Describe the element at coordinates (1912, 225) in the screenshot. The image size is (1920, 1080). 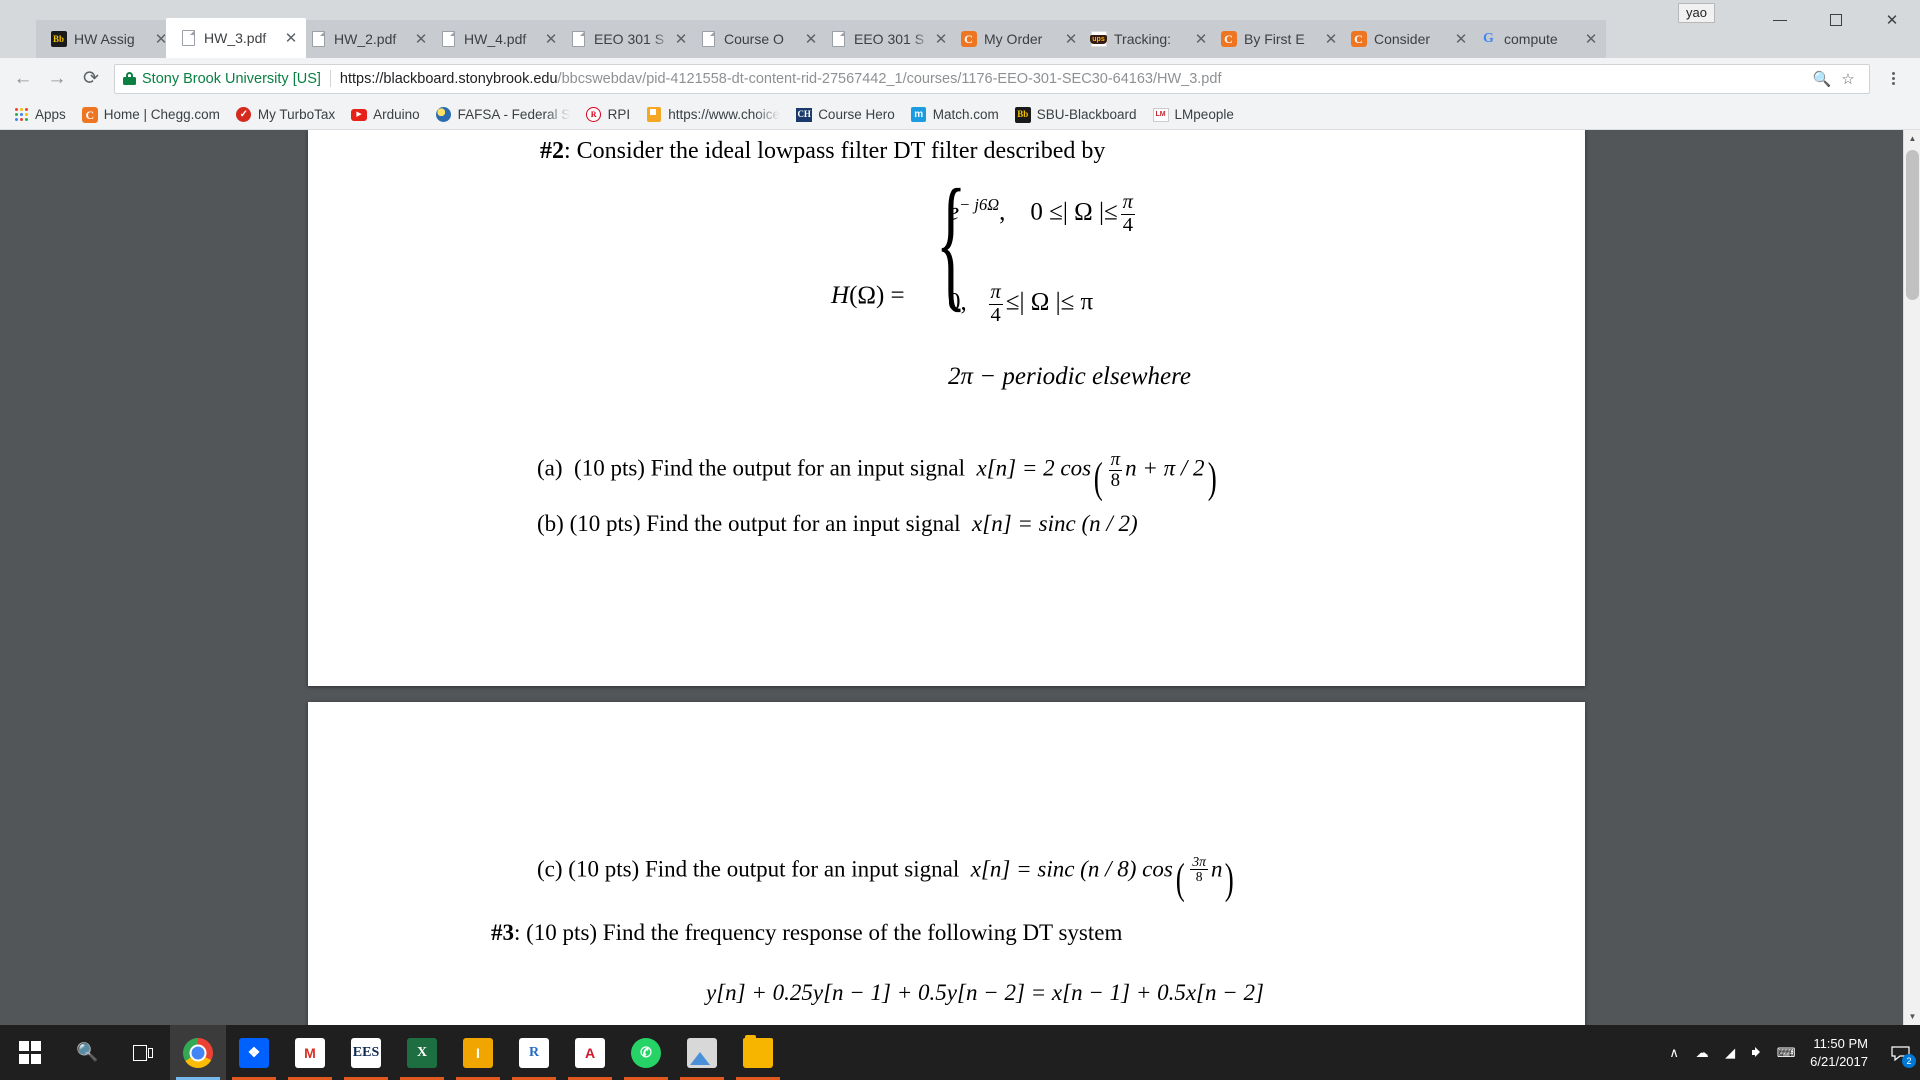
I see `scrollbar-thumb` at that location.